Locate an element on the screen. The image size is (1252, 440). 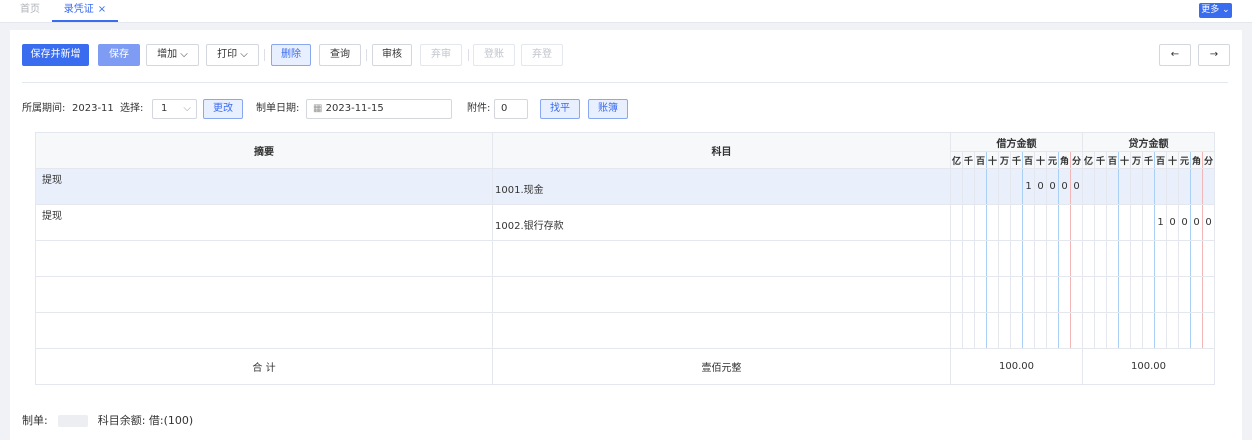
unaudit-button: 弃审 is located at coordinates (441, 55).